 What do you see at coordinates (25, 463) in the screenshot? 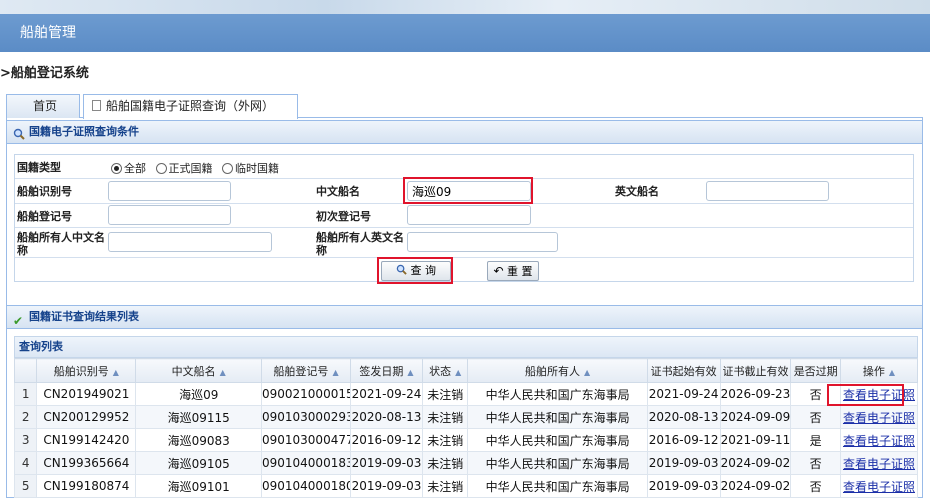
I see `row-index: 4` at bounding box center [25, 463].